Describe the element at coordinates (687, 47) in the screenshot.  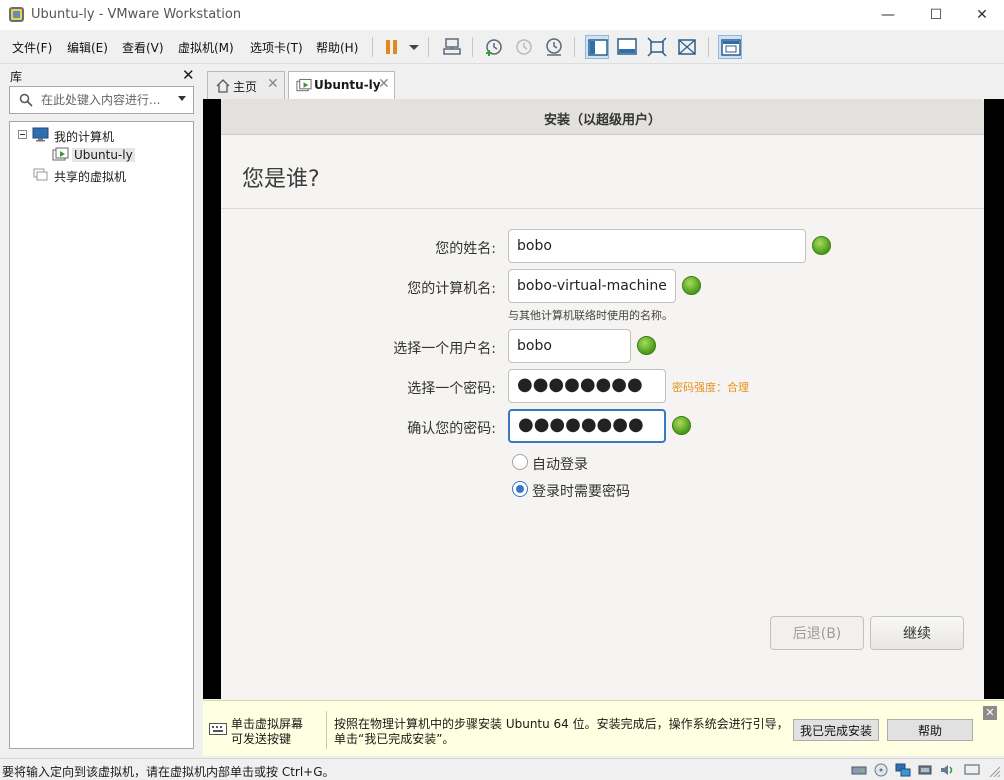
I see `unity-mode-icon` at that location.